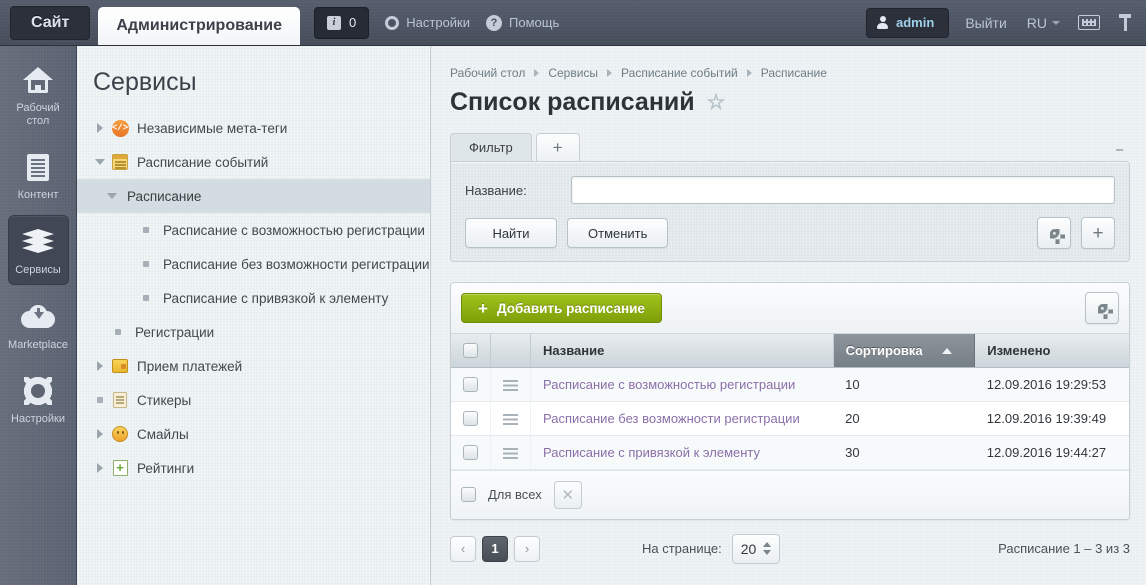 Image resolution: width=1146 pixels, height=585 pixels. I want to click on tree-item-smiles: Смайлы, so click(253, 434).